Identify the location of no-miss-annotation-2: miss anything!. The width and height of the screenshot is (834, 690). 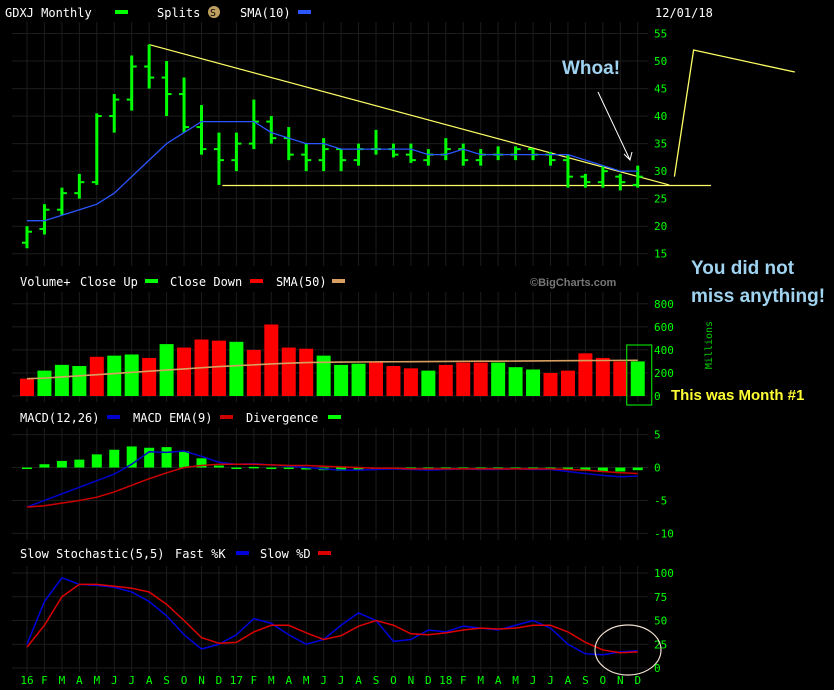
(758, 296).